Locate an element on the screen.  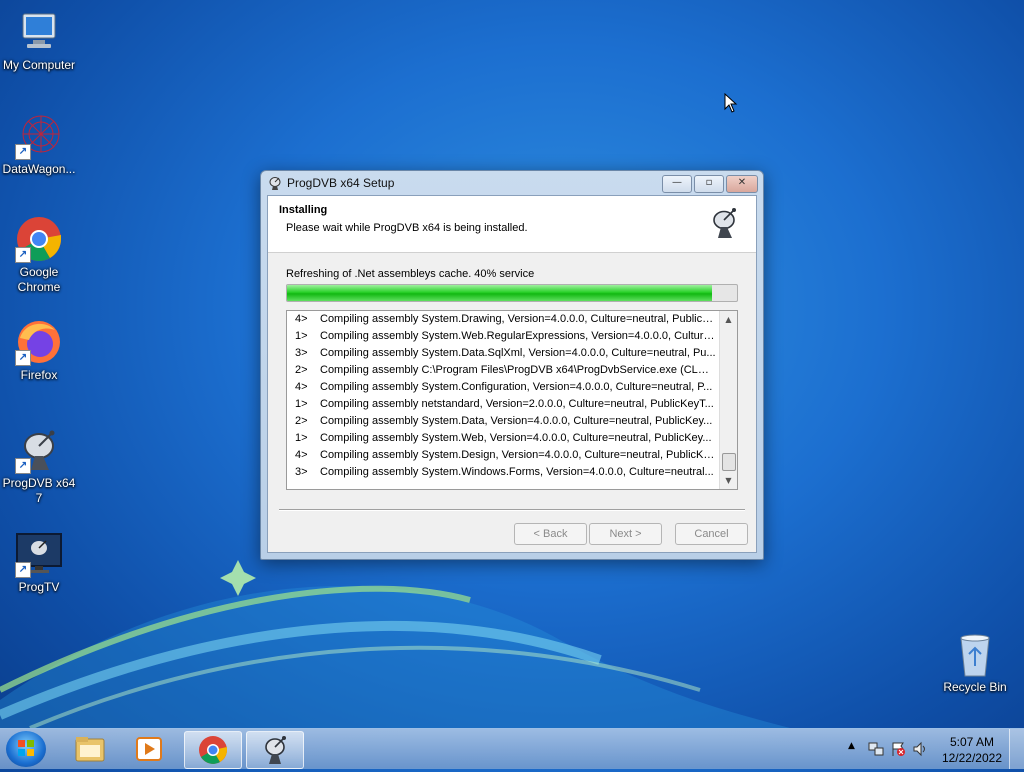
desktop-icon-my-computer: My Computer is located at coordinates (39, 40).